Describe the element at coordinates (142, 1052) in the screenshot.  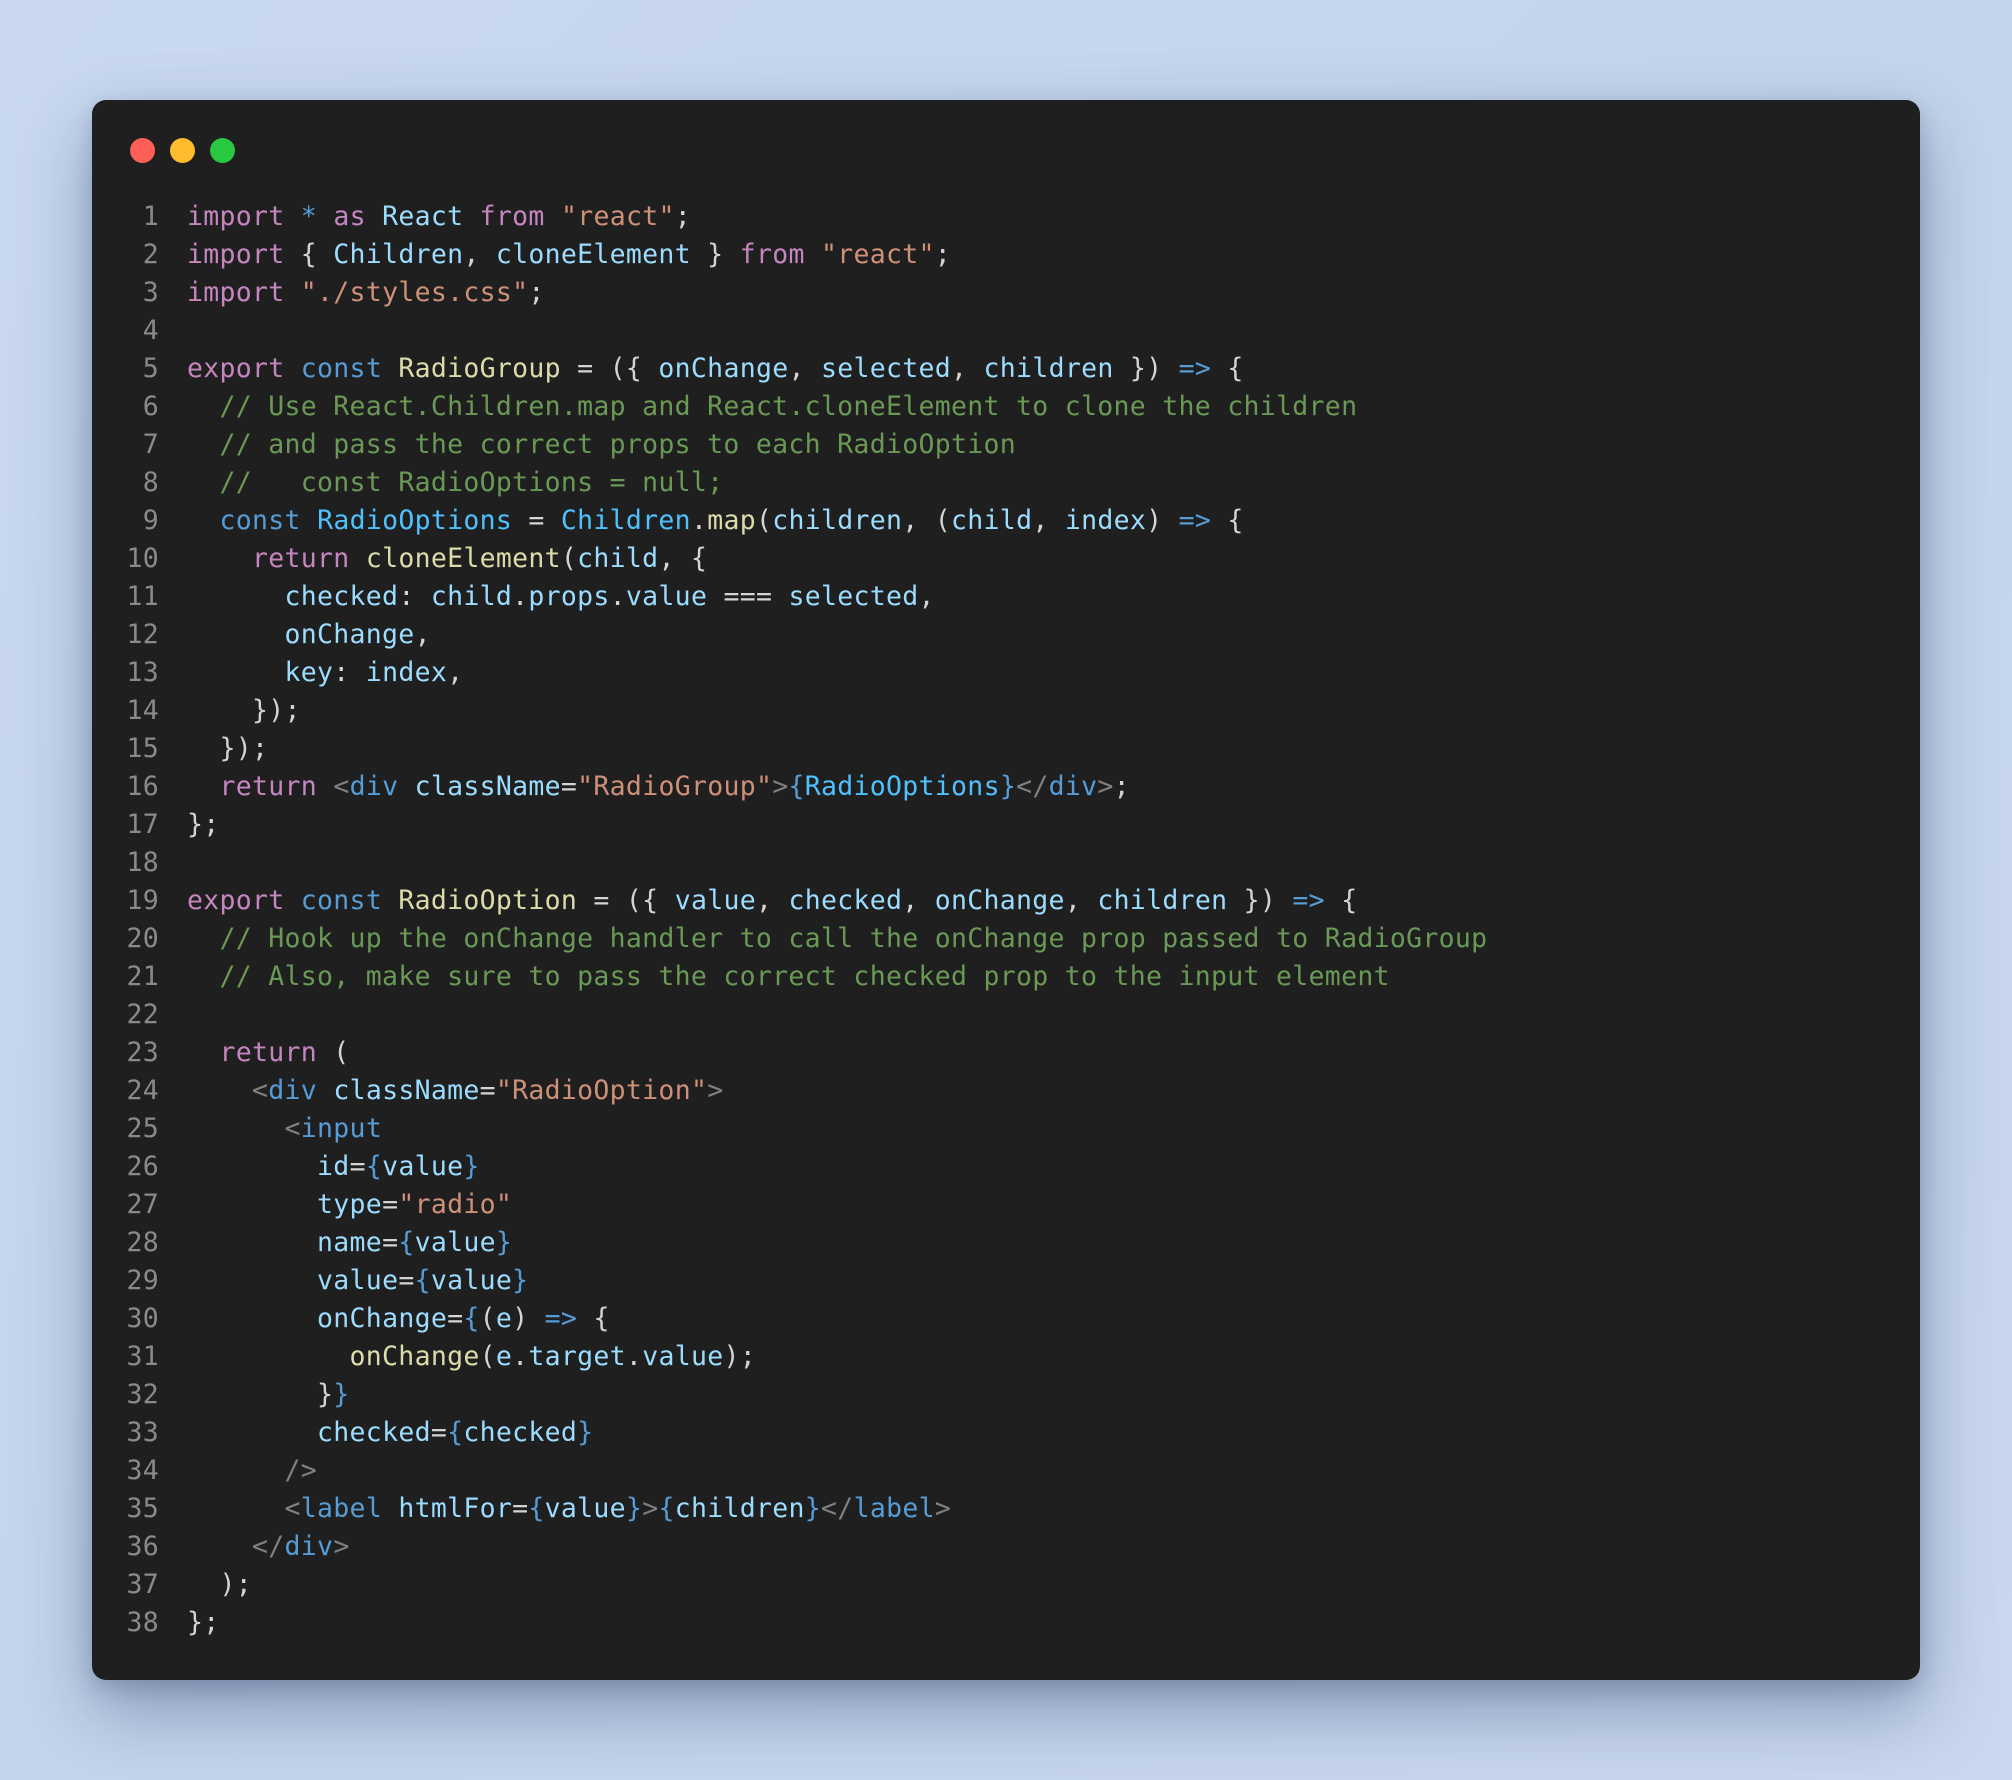
I see `line-number: 23` at that location.